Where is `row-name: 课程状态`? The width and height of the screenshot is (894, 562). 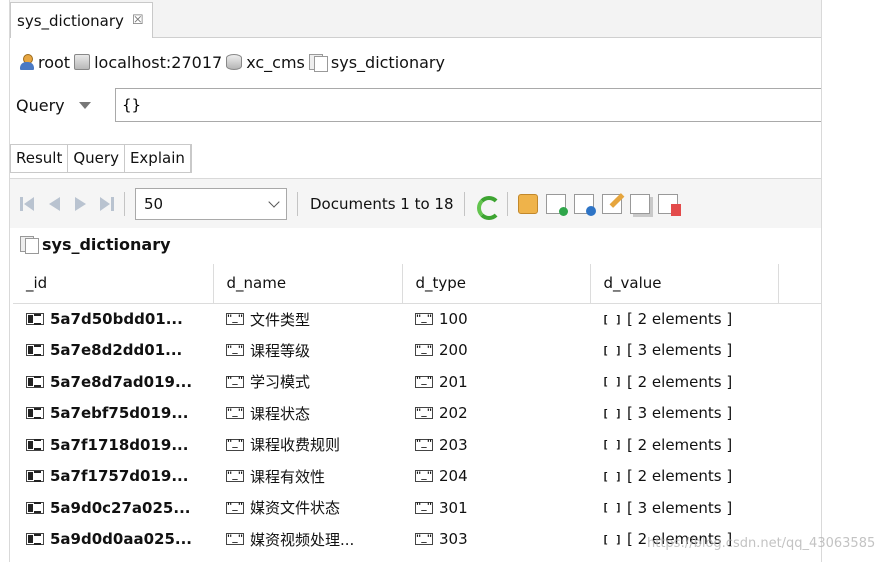 row-name: 课程状态 is located at coordinates (280, 413).